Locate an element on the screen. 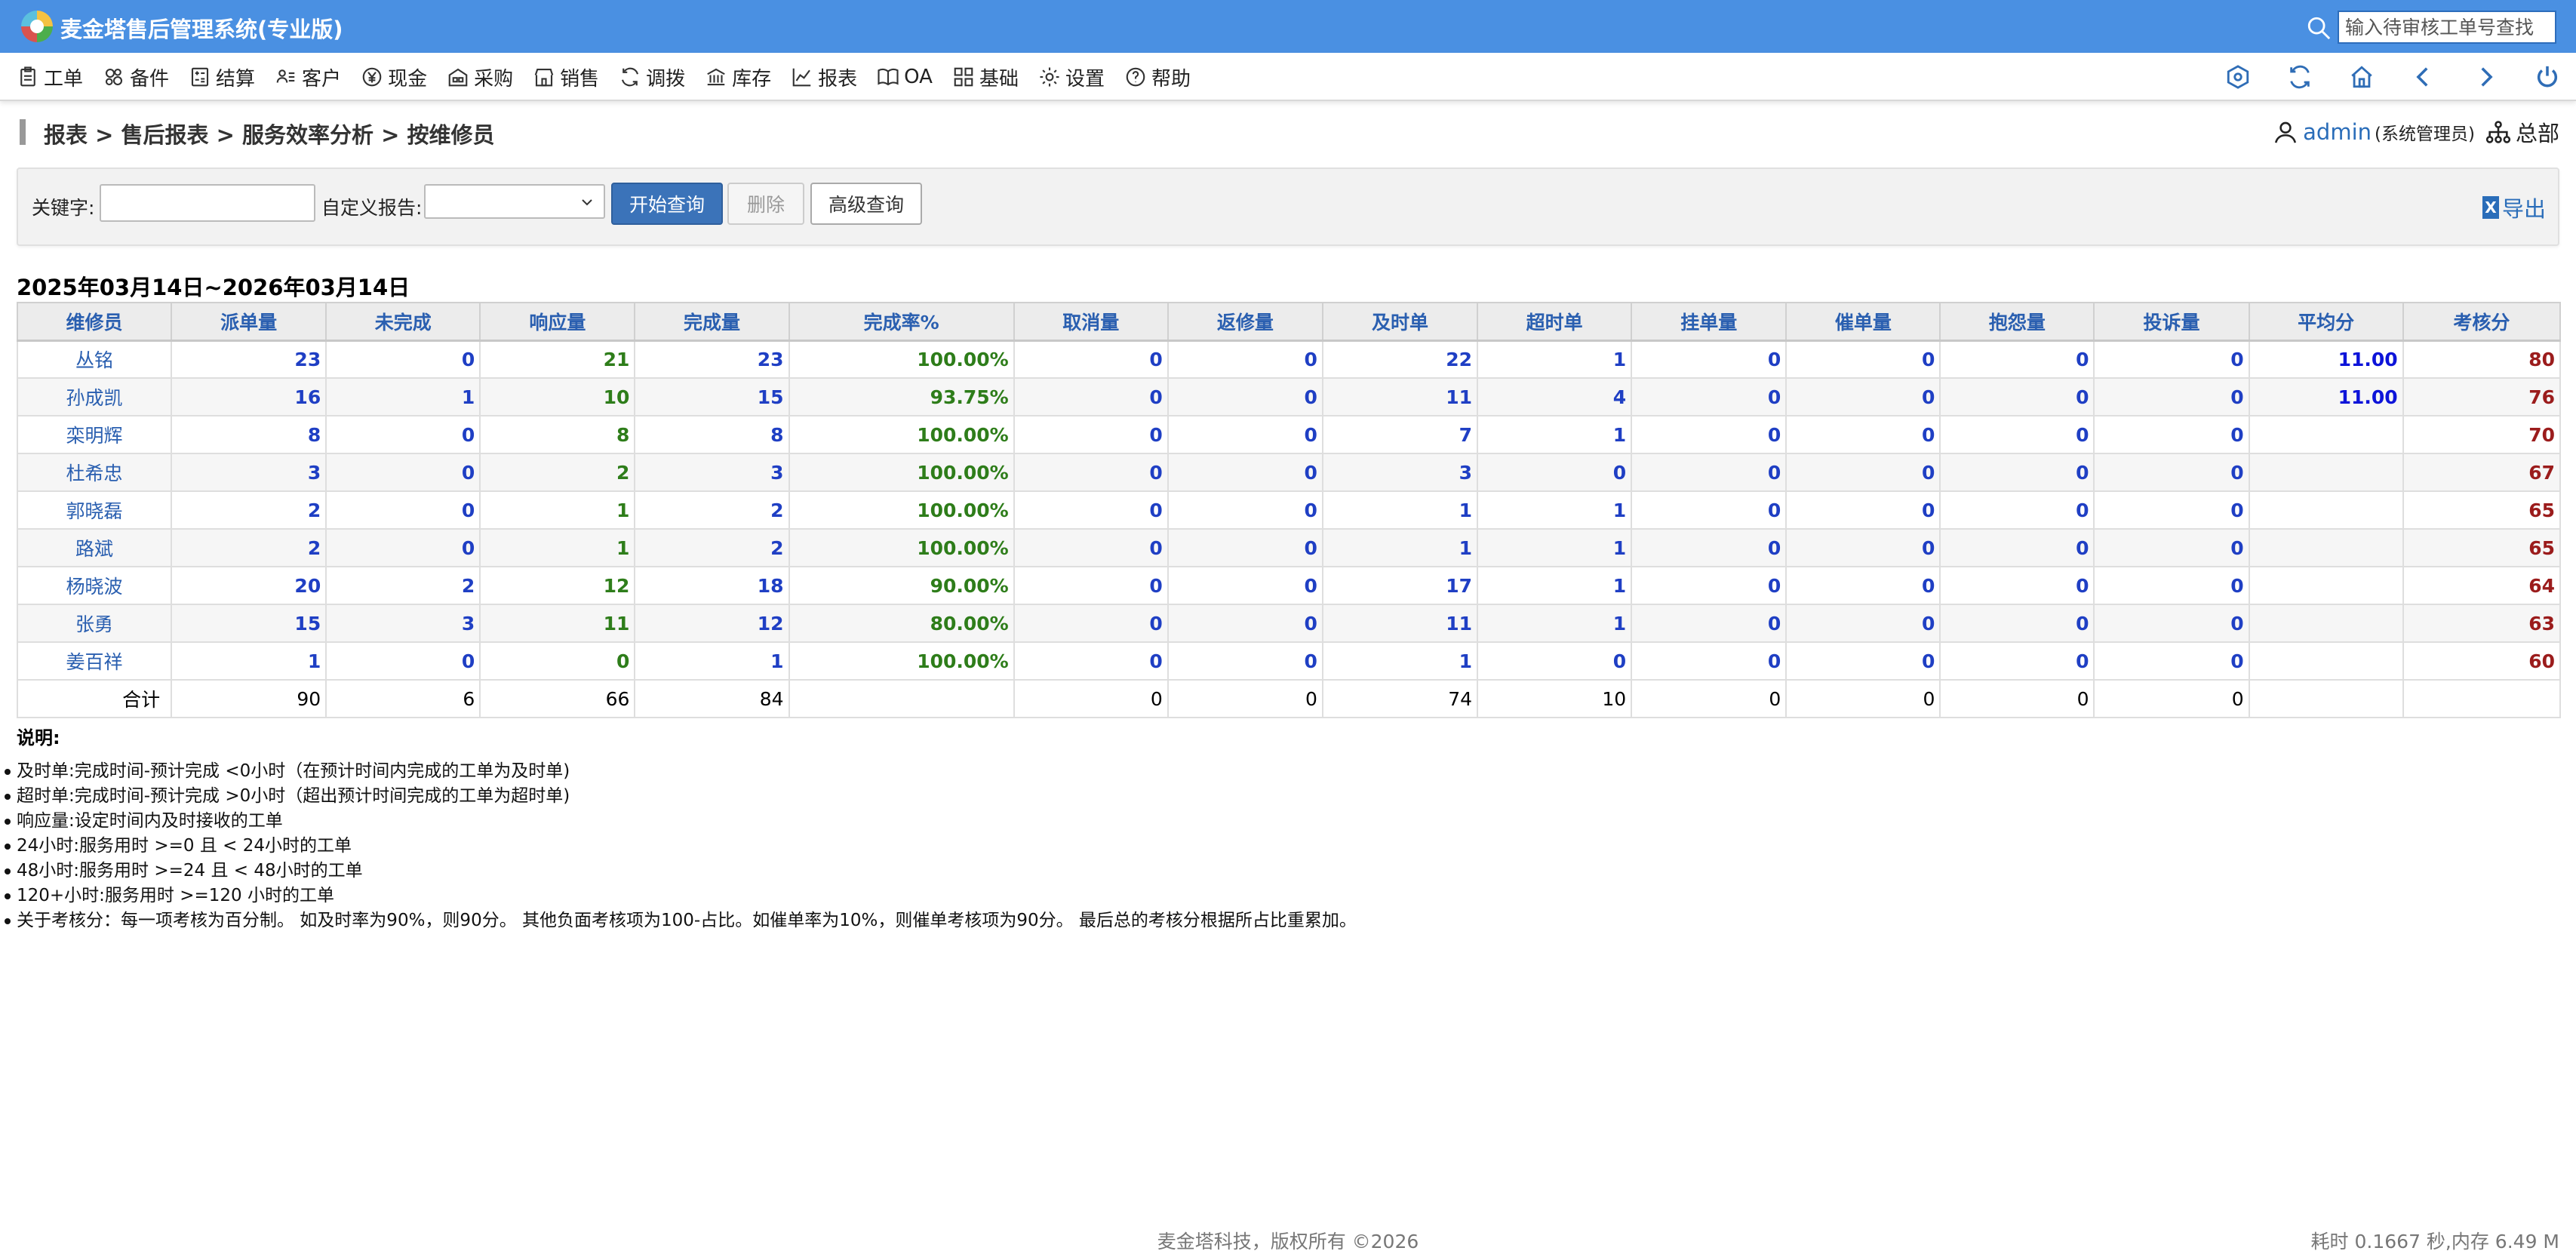 The image size is (2576, 1254). table-cell: 65 is located at coordinates (2482, 547).